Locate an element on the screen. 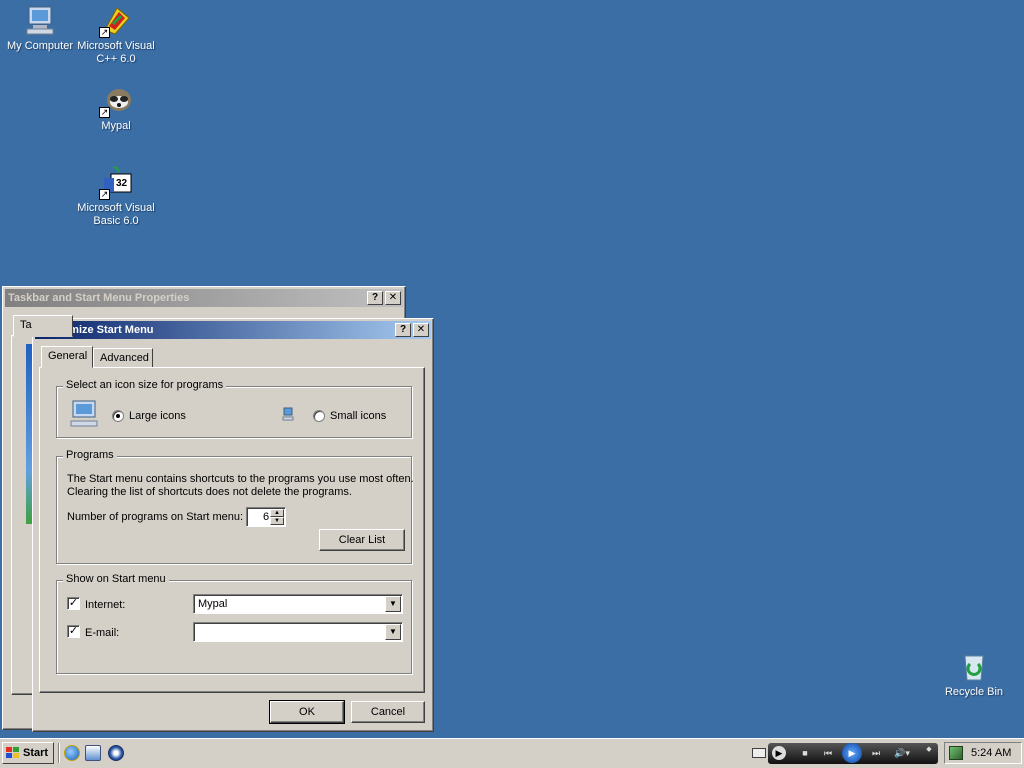 This screenshot has height=768, width=1024. desktop-icon-mypal: ↗ Mypal is located at coordinates (116, 108).